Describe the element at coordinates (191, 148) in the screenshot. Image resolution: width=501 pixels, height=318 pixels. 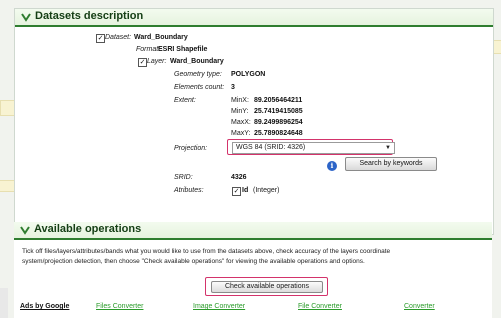
I see `projection-label: Projection:` at that location.